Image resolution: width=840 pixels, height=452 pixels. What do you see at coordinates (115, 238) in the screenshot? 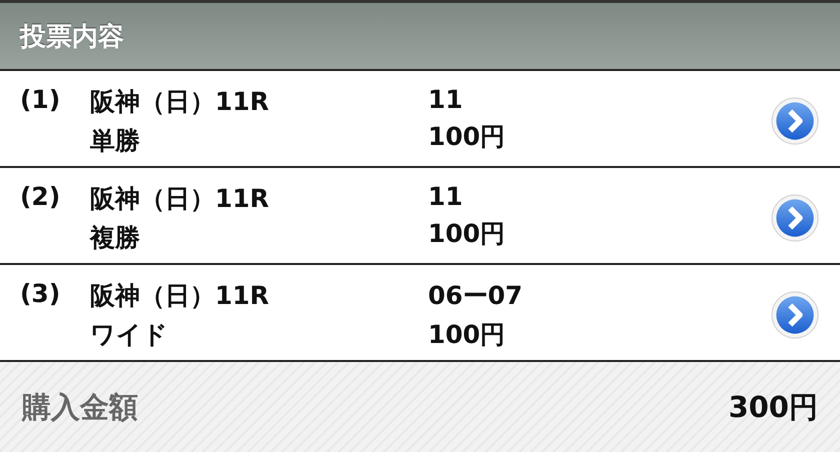
I see `bet-type: 複勝` at bounding box center [115, 238].